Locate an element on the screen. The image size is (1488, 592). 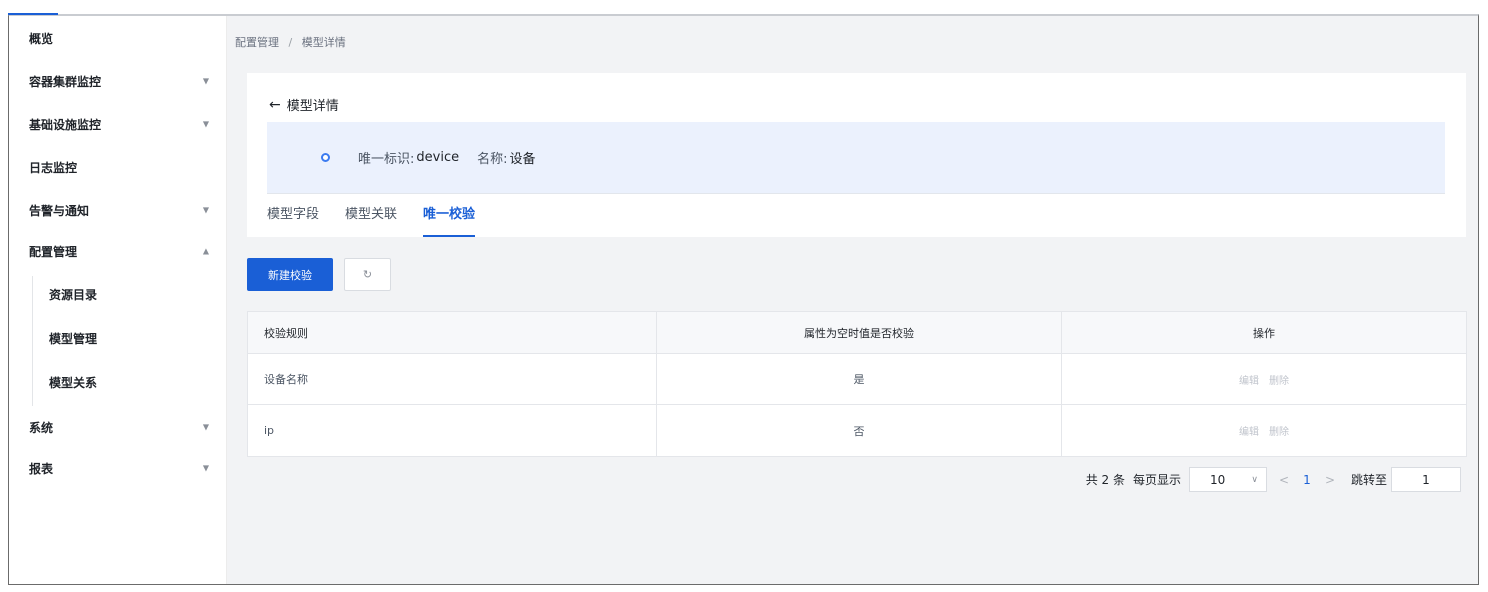
id-label: 唯一标识: is located at coordinates (386, 159).